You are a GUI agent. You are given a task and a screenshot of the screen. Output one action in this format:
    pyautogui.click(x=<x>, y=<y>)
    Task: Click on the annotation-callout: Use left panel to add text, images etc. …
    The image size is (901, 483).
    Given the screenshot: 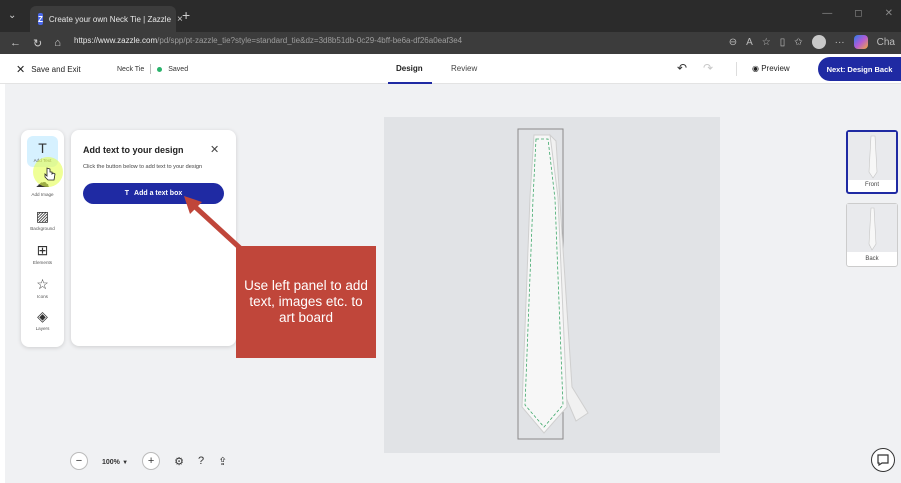 What is the action you would take?
    pyautogui.click(x=306, y=302)
    